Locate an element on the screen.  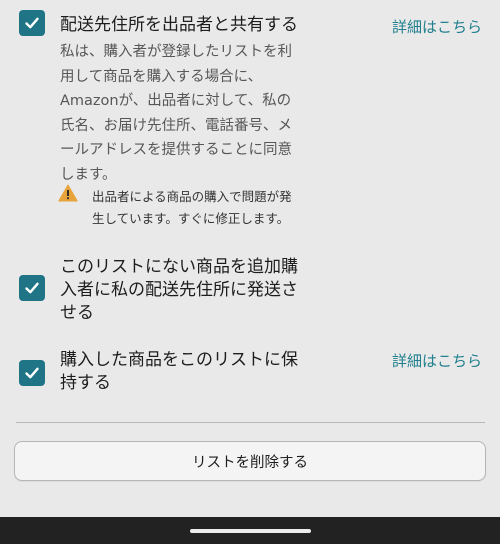
delete-list-button: リストを削除する is located at coordinates (250, 461).